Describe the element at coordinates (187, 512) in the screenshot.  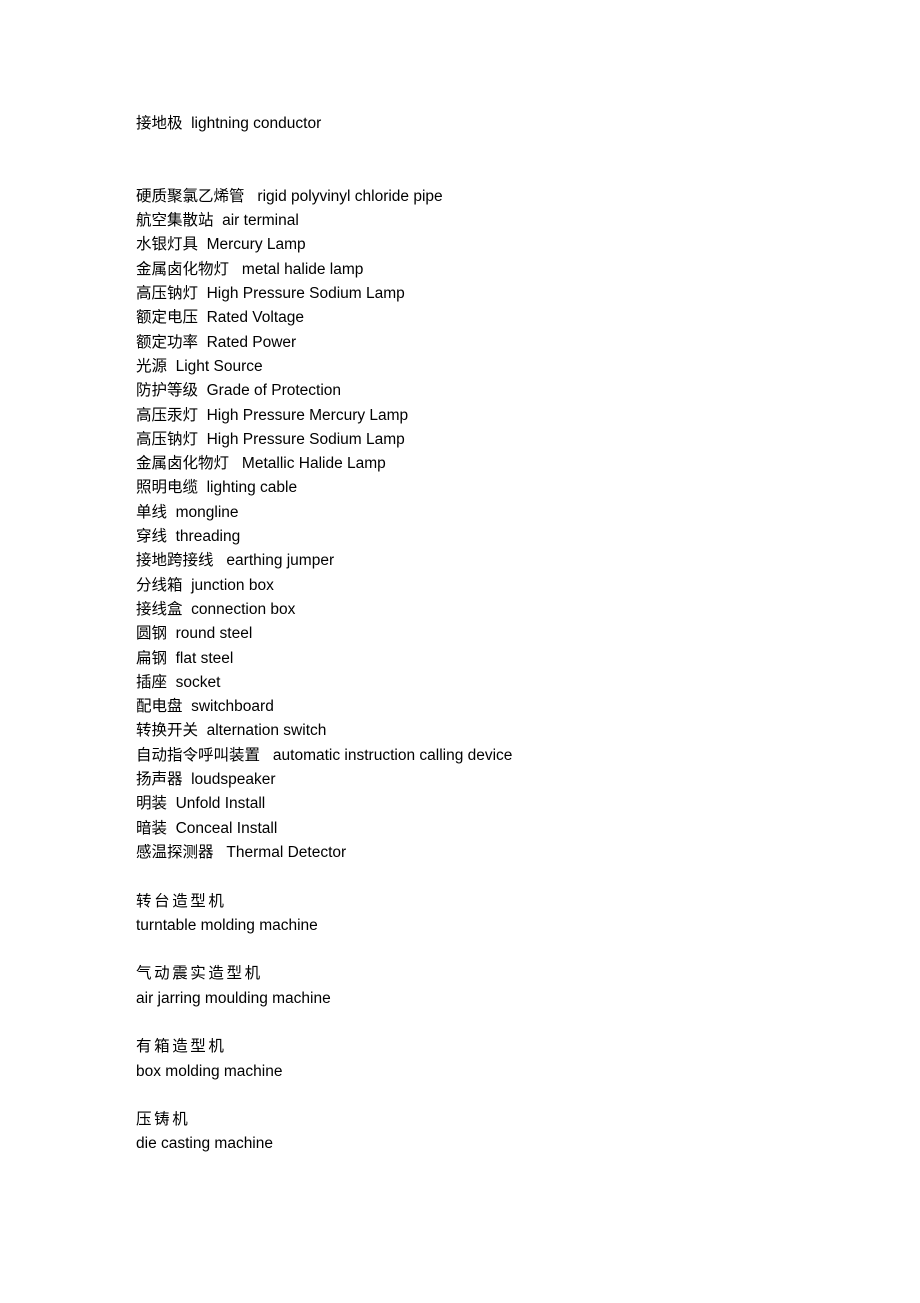
I see `glossary-line: 单线 mongline` at that location.